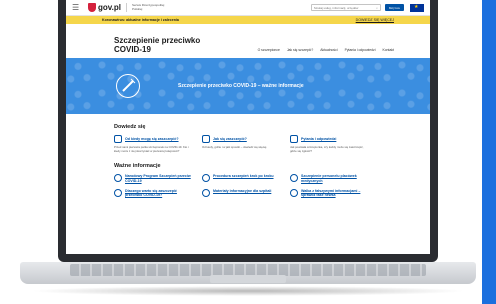 This screenshot has height=304, width=496. Describe the element at coordinates (206, 193) in the screenshot. I see `document-icon` at that location.